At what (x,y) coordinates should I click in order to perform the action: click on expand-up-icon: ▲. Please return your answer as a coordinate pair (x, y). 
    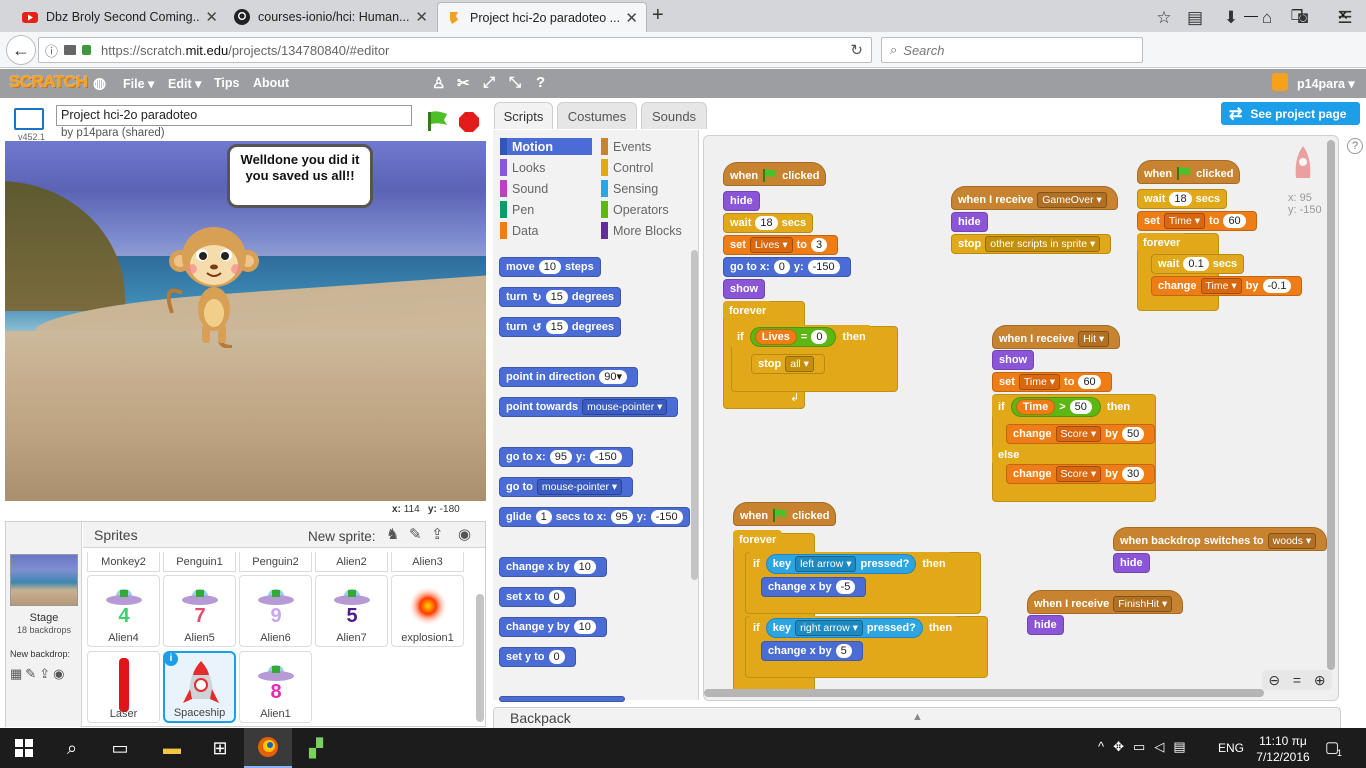
    Looking at the image, I should click on (917, 717).